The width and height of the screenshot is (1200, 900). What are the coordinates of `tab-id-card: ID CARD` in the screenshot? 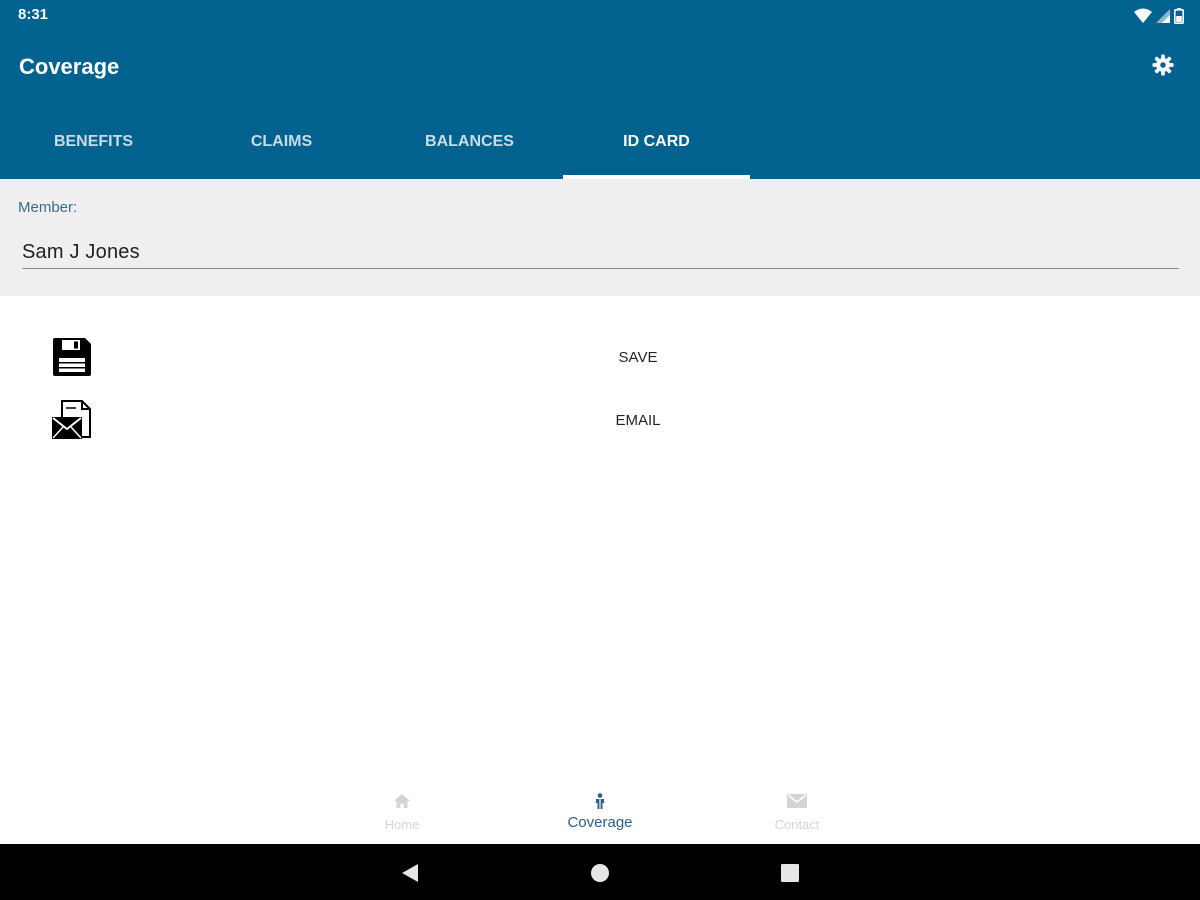 It's located at (656, 142).